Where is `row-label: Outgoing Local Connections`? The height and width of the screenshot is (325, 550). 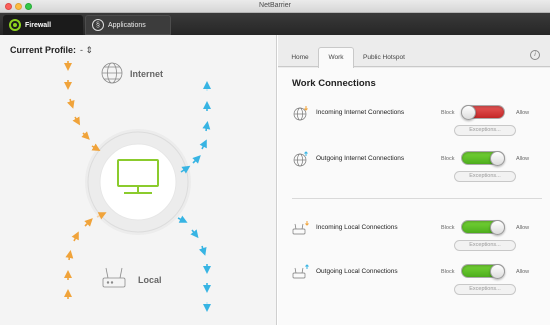
row-label: Outgoing Local Connections is located at coordinates (357, 271).